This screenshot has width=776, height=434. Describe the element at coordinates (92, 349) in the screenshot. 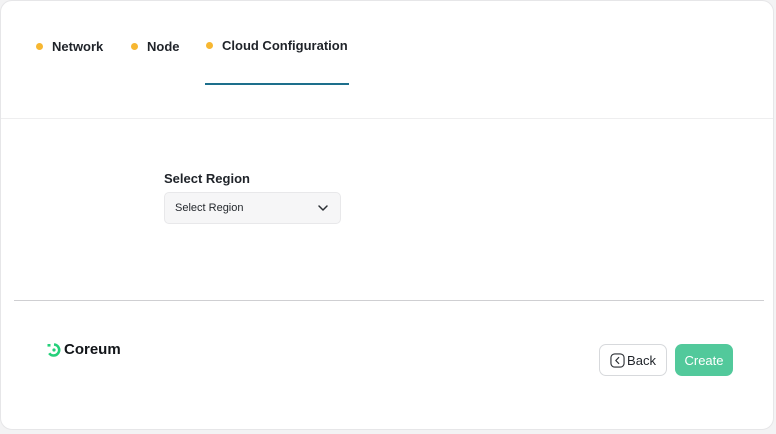

I see `brand-name: Coreum` at that location.